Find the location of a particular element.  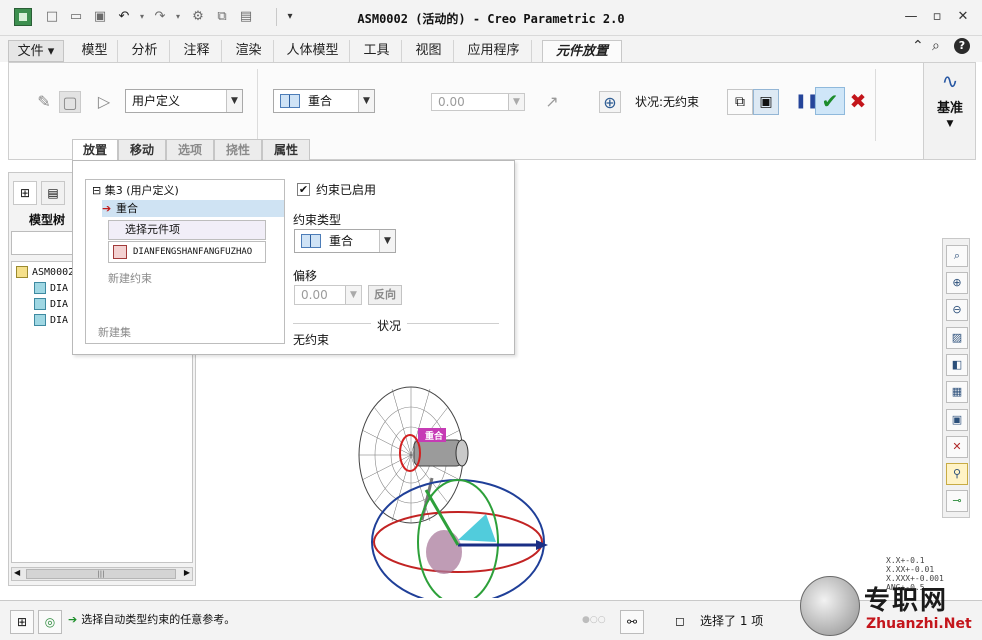

view-manager-icon: ▣ is located at coordinates (957, 420).